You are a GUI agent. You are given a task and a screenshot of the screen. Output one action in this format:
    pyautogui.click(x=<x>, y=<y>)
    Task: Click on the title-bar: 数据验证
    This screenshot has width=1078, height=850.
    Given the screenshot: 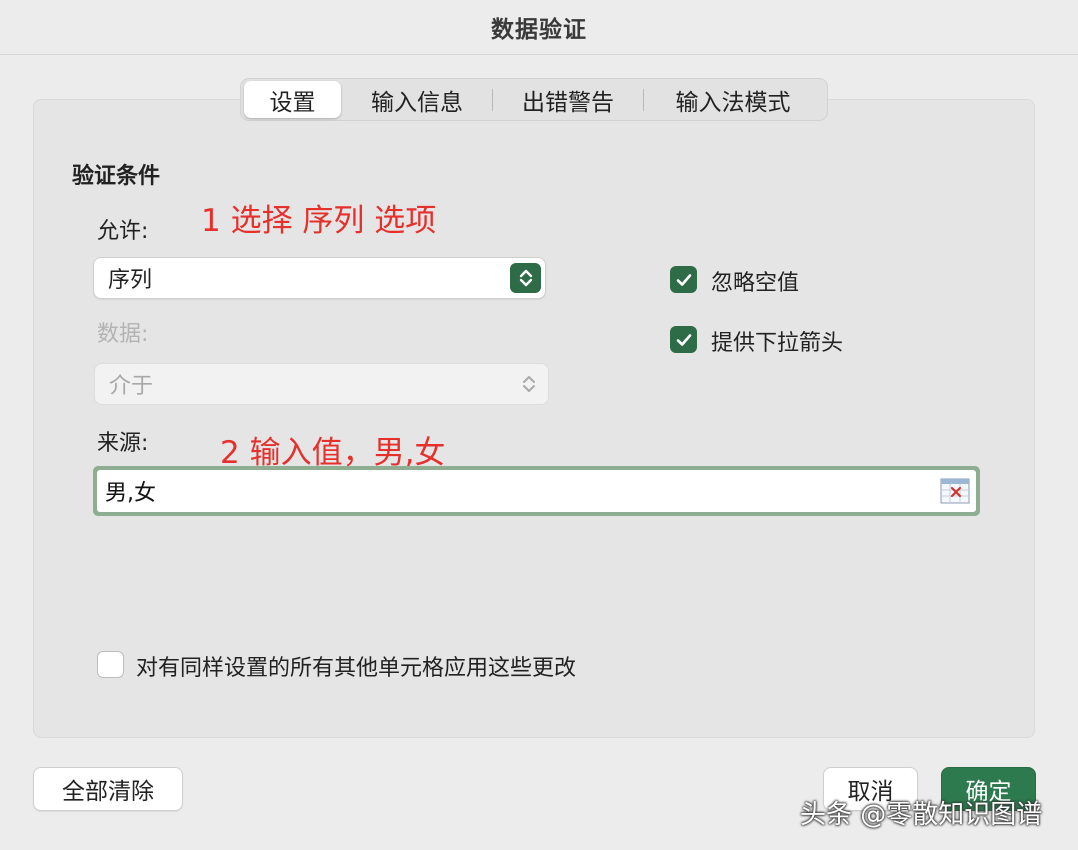 What is the action you would take?
    pyautogui.click(x=539, y=27)
    